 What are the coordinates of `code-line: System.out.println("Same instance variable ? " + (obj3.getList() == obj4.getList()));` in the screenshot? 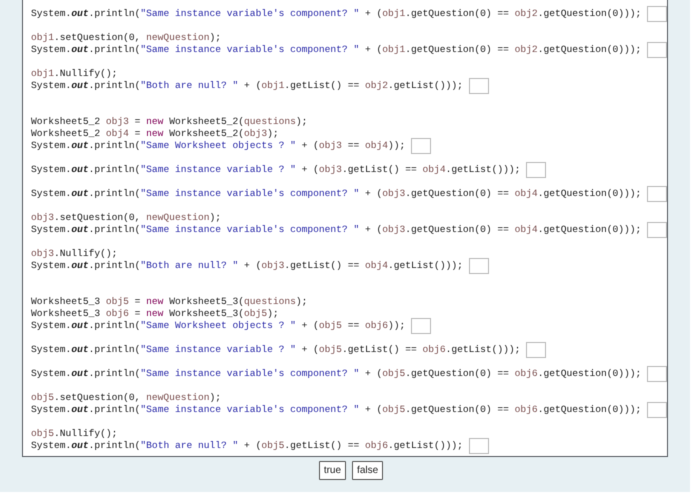 It's located at (275, 170).